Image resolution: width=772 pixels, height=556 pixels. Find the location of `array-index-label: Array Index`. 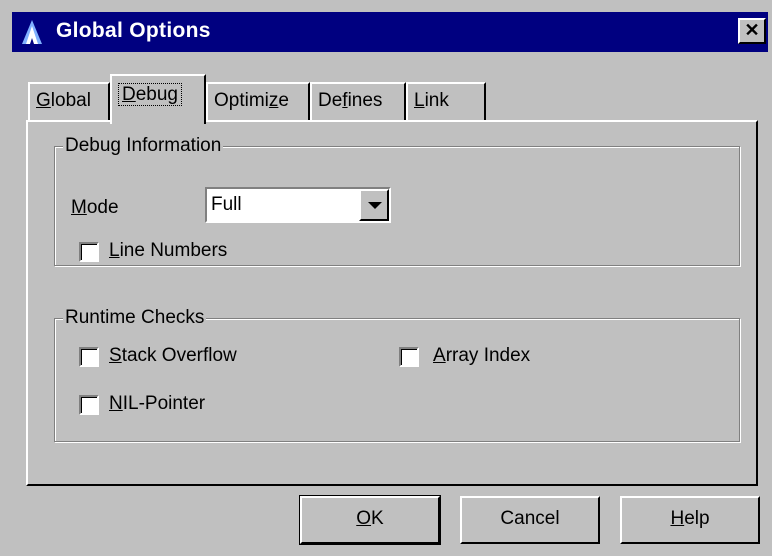

array-index-label: Array Index is located at coordinates (481, 356).